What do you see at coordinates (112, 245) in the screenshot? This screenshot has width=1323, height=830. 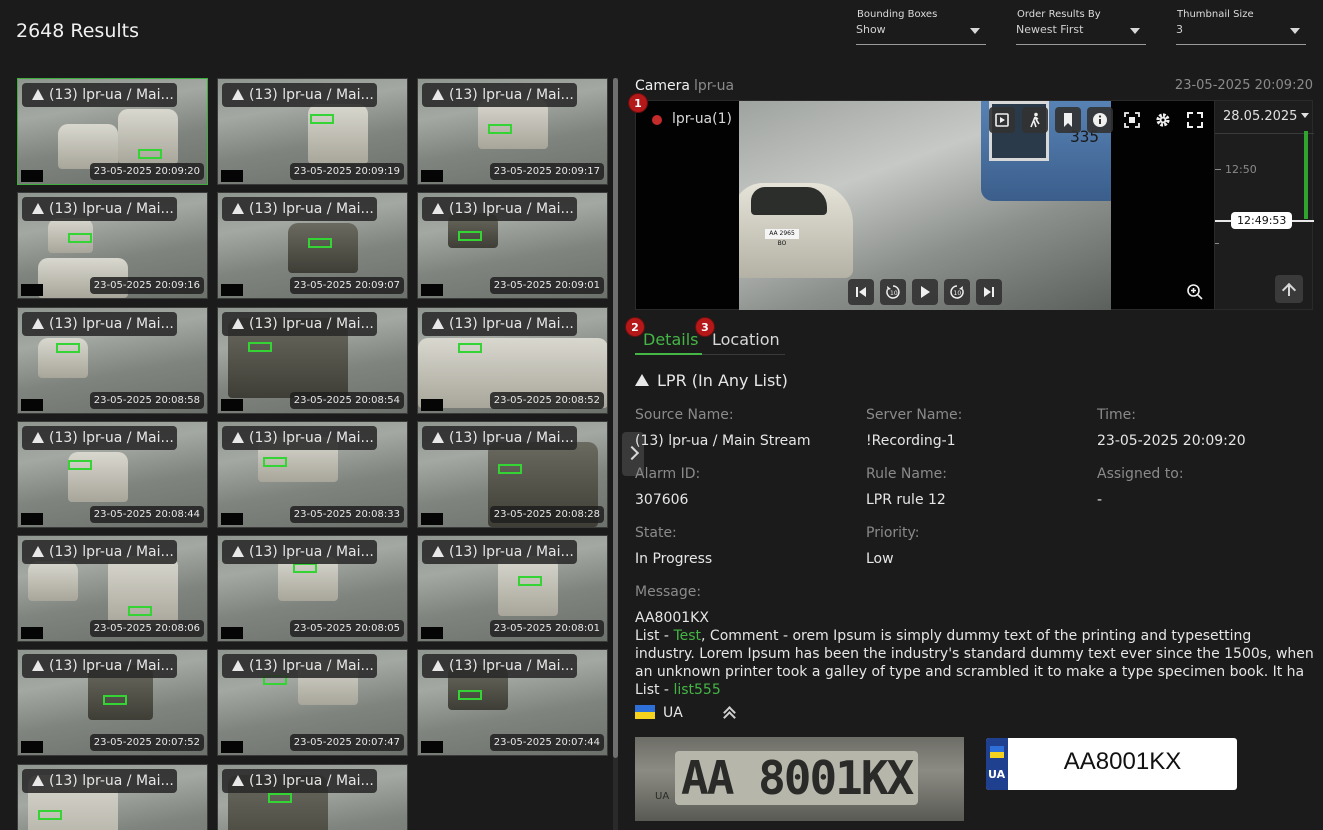 I see `thumbnail-card: (13) lpr-ua / Mai... 23-05-2025 20:09:16` at bounding box center [112, 245].